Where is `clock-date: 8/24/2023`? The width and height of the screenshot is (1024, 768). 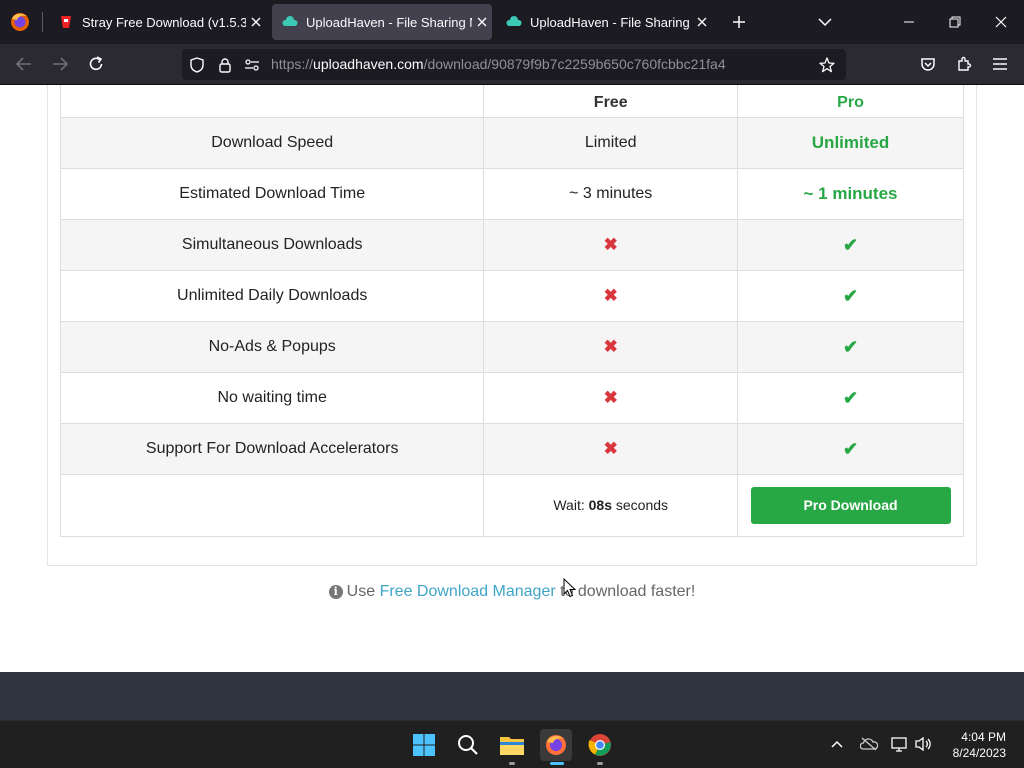 clock-date: 8/24/2023 is located at coordinates (979, 753).